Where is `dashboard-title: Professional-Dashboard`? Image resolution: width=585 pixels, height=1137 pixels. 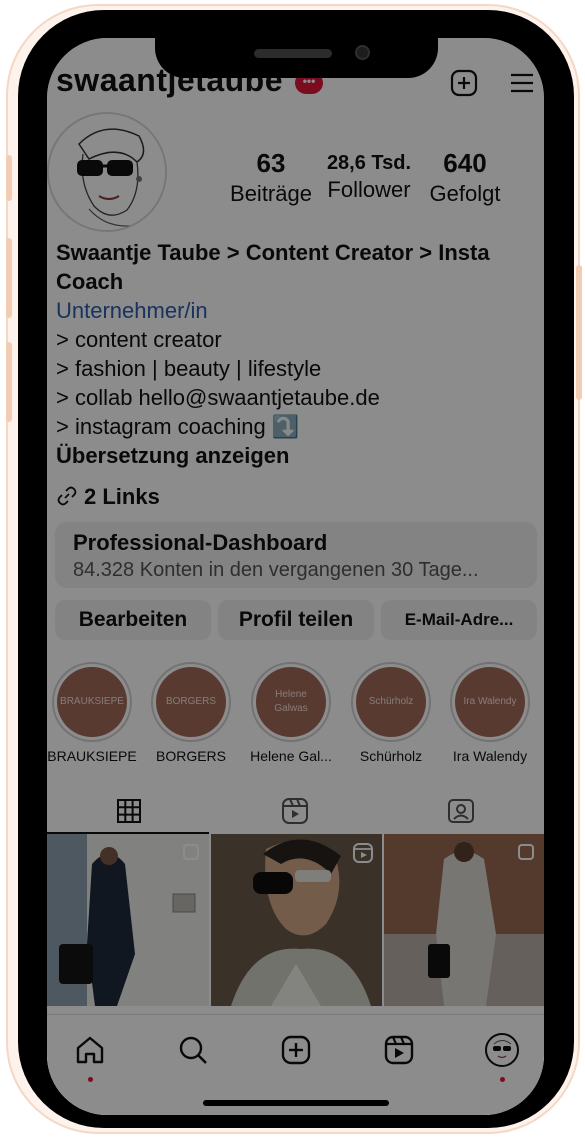
dashboard-title: Professional-Dashboard is located at coordinates (200, 542).